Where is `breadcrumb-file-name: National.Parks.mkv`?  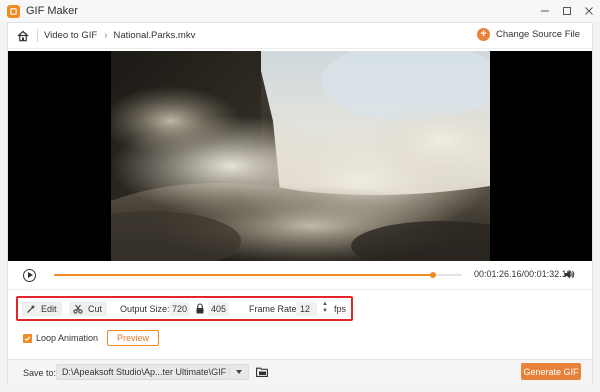
breadcrumb-file-name: National.Parks.mkv is located at coordinates (154, 35).